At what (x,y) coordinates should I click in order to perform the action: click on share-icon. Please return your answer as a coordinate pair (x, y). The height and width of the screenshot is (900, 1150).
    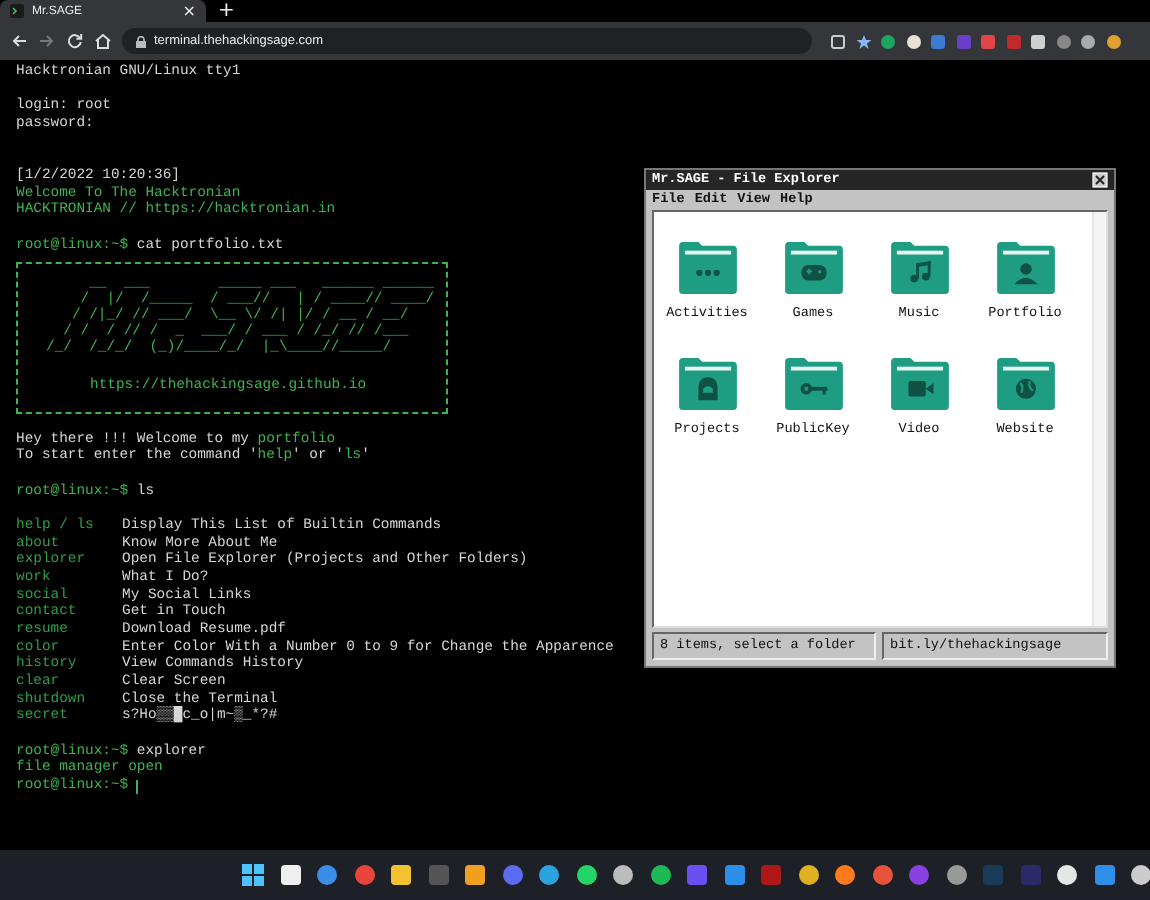
    Looking at the image, I should click on (838, 41).